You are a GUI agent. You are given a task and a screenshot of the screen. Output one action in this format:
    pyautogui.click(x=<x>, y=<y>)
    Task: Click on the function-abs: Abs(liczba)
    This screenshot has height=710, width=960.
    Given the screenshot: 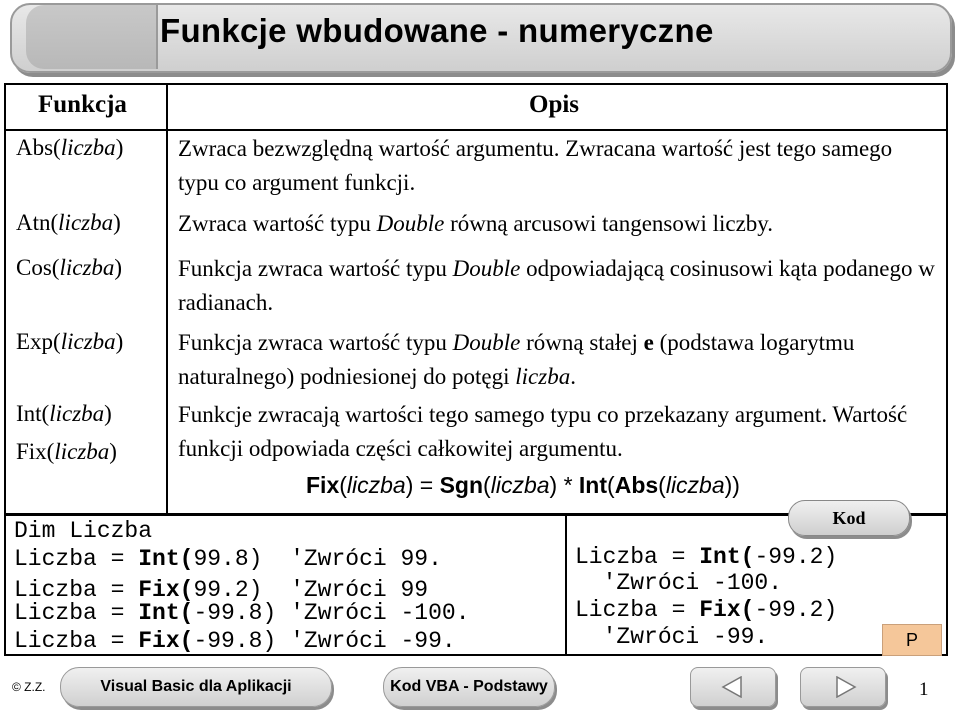 What is the action you would take?
    pyautogui.click(x=70, y=147)
    